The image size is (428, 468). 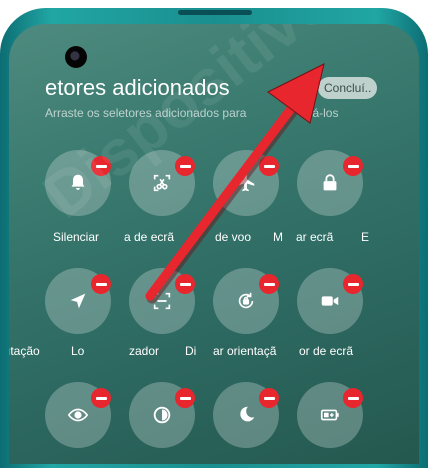 What do you see at coordinates (315, 237) in the screenshot?
I see `tile-label: ar ecrã` at bounding box center [315, 237].